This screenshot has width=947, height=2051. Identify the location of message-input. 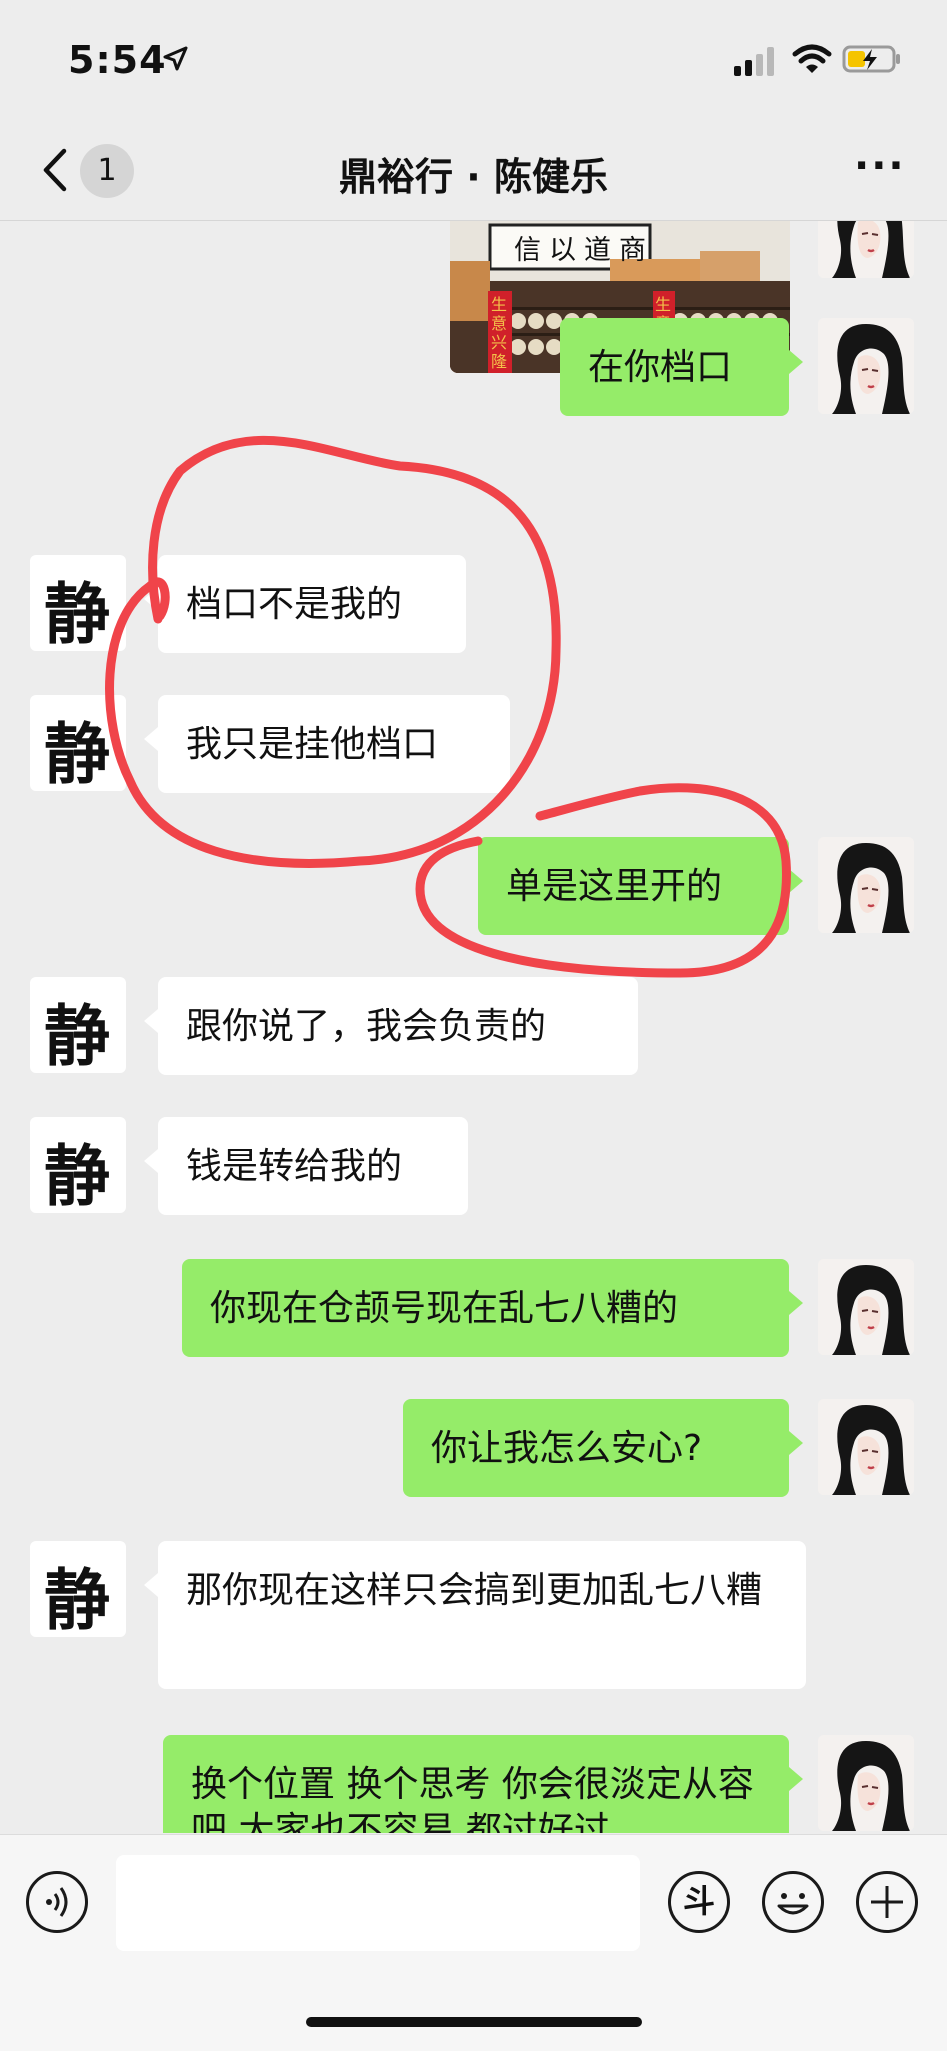
(378, 1903).